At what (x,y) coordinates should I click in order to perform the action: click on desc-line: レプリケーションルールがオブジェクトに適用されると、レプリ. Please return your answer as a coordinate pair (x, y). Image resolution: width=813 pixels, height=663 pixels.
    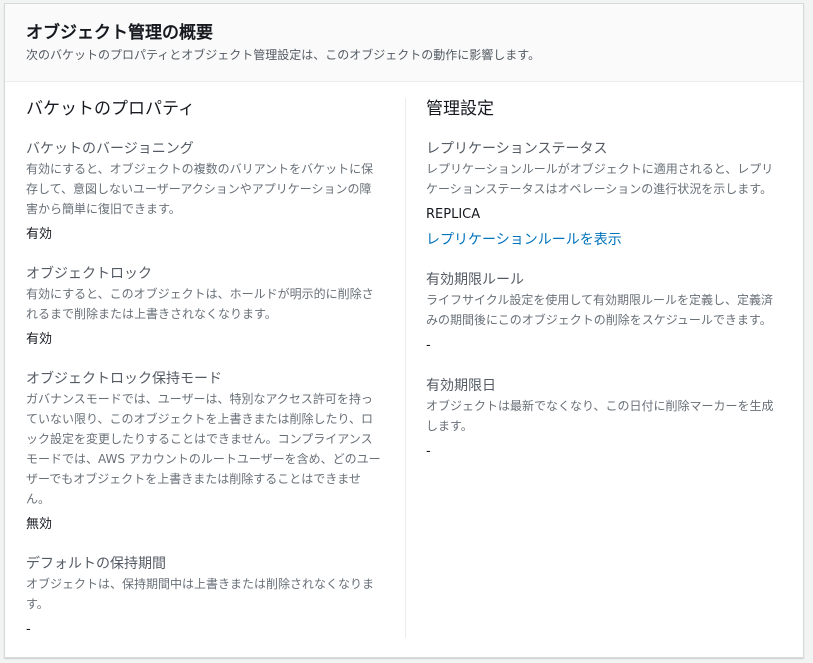
    Looking at the image, I should click on (600, 169).